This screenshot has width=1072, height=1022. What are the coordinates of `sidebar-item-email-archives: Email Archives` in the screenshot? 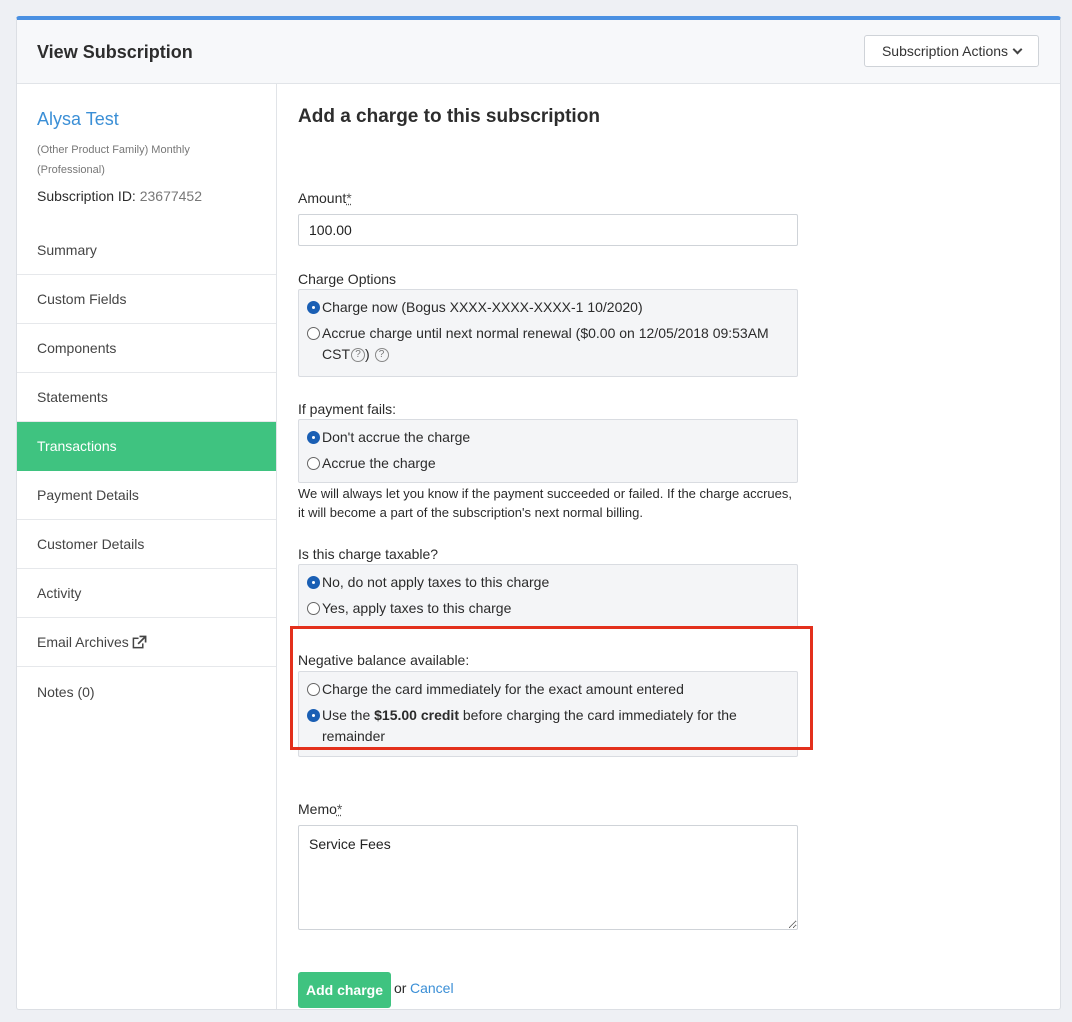 It's located at (146, 642).